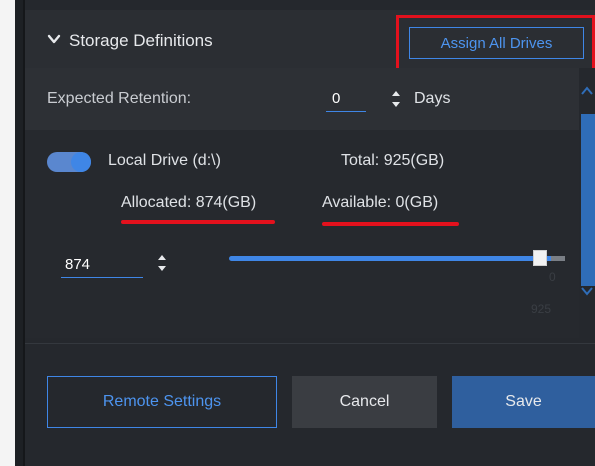 This screenshot has width=595, height=466. Describe the element at coordinates (162, 263) in the screenshot. I see `allocation-stepper-icon` at that location.